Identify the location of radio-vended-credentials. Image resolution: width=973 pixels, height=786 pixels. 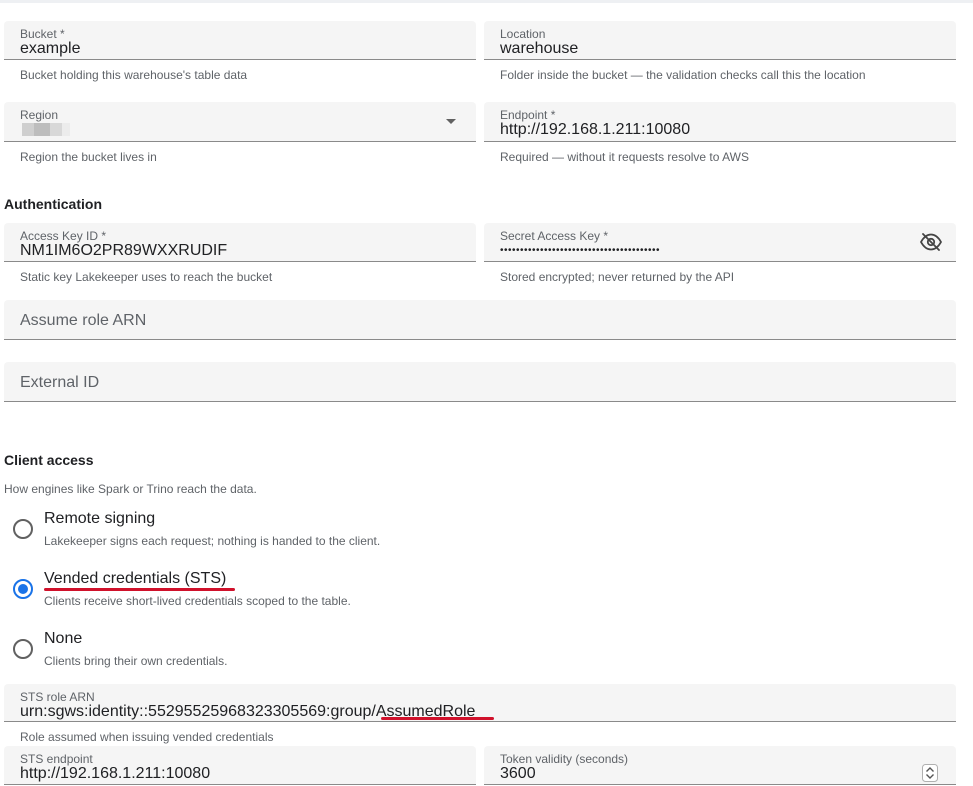
(23, 589).